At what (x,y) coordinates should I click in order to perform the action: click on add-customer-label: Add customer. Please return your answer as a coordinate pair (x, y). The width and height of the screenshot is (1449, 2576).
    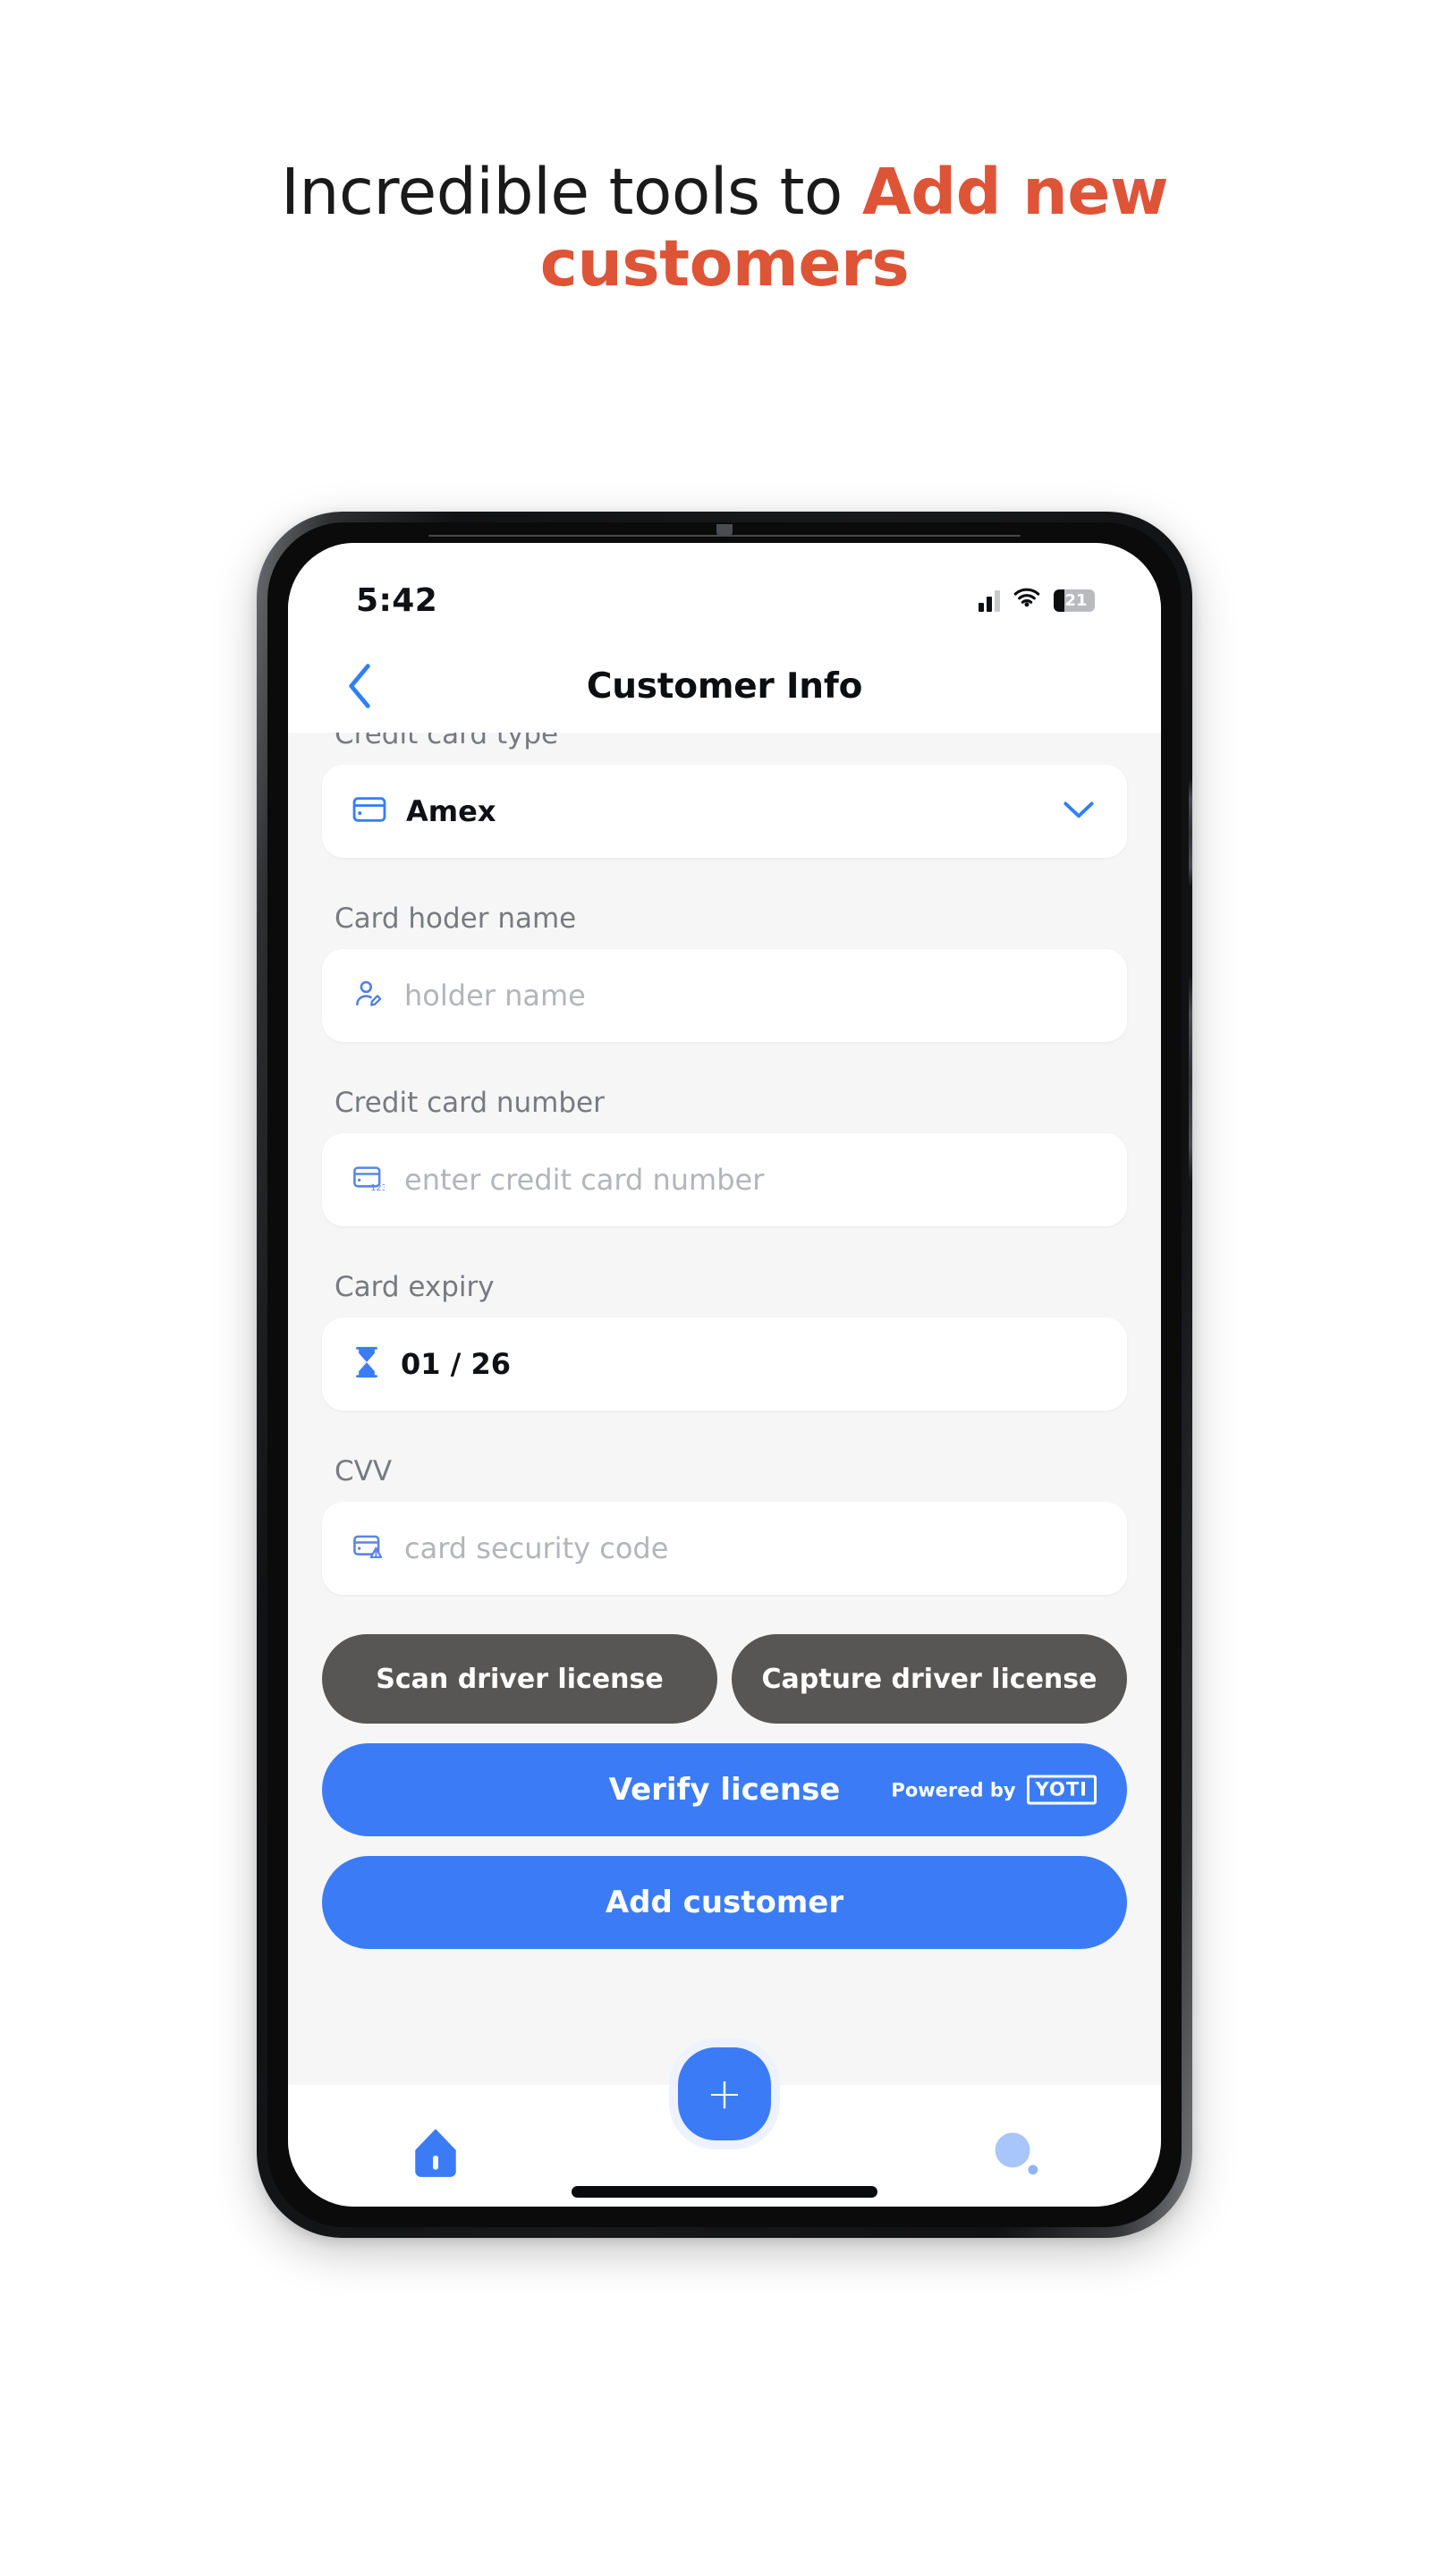
    Looking at the image, I should click on (724, 1902).